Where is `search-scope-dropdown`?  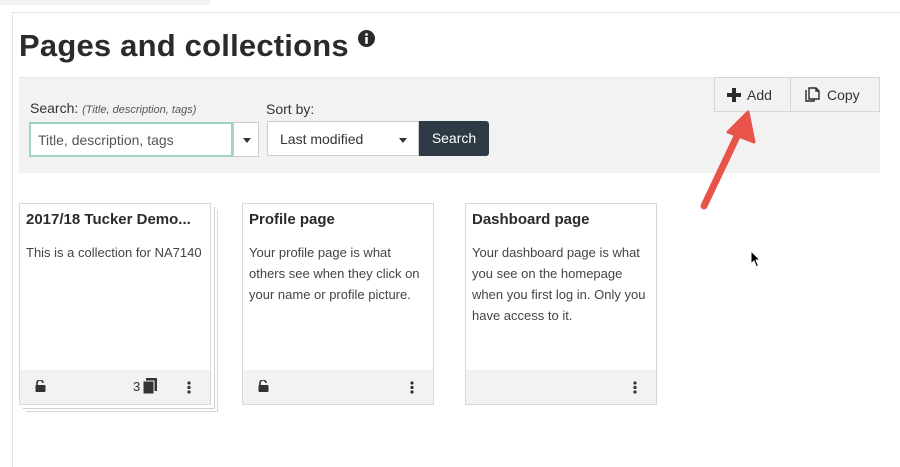
search-scope-dropdown is located at coordinates (246, 139).